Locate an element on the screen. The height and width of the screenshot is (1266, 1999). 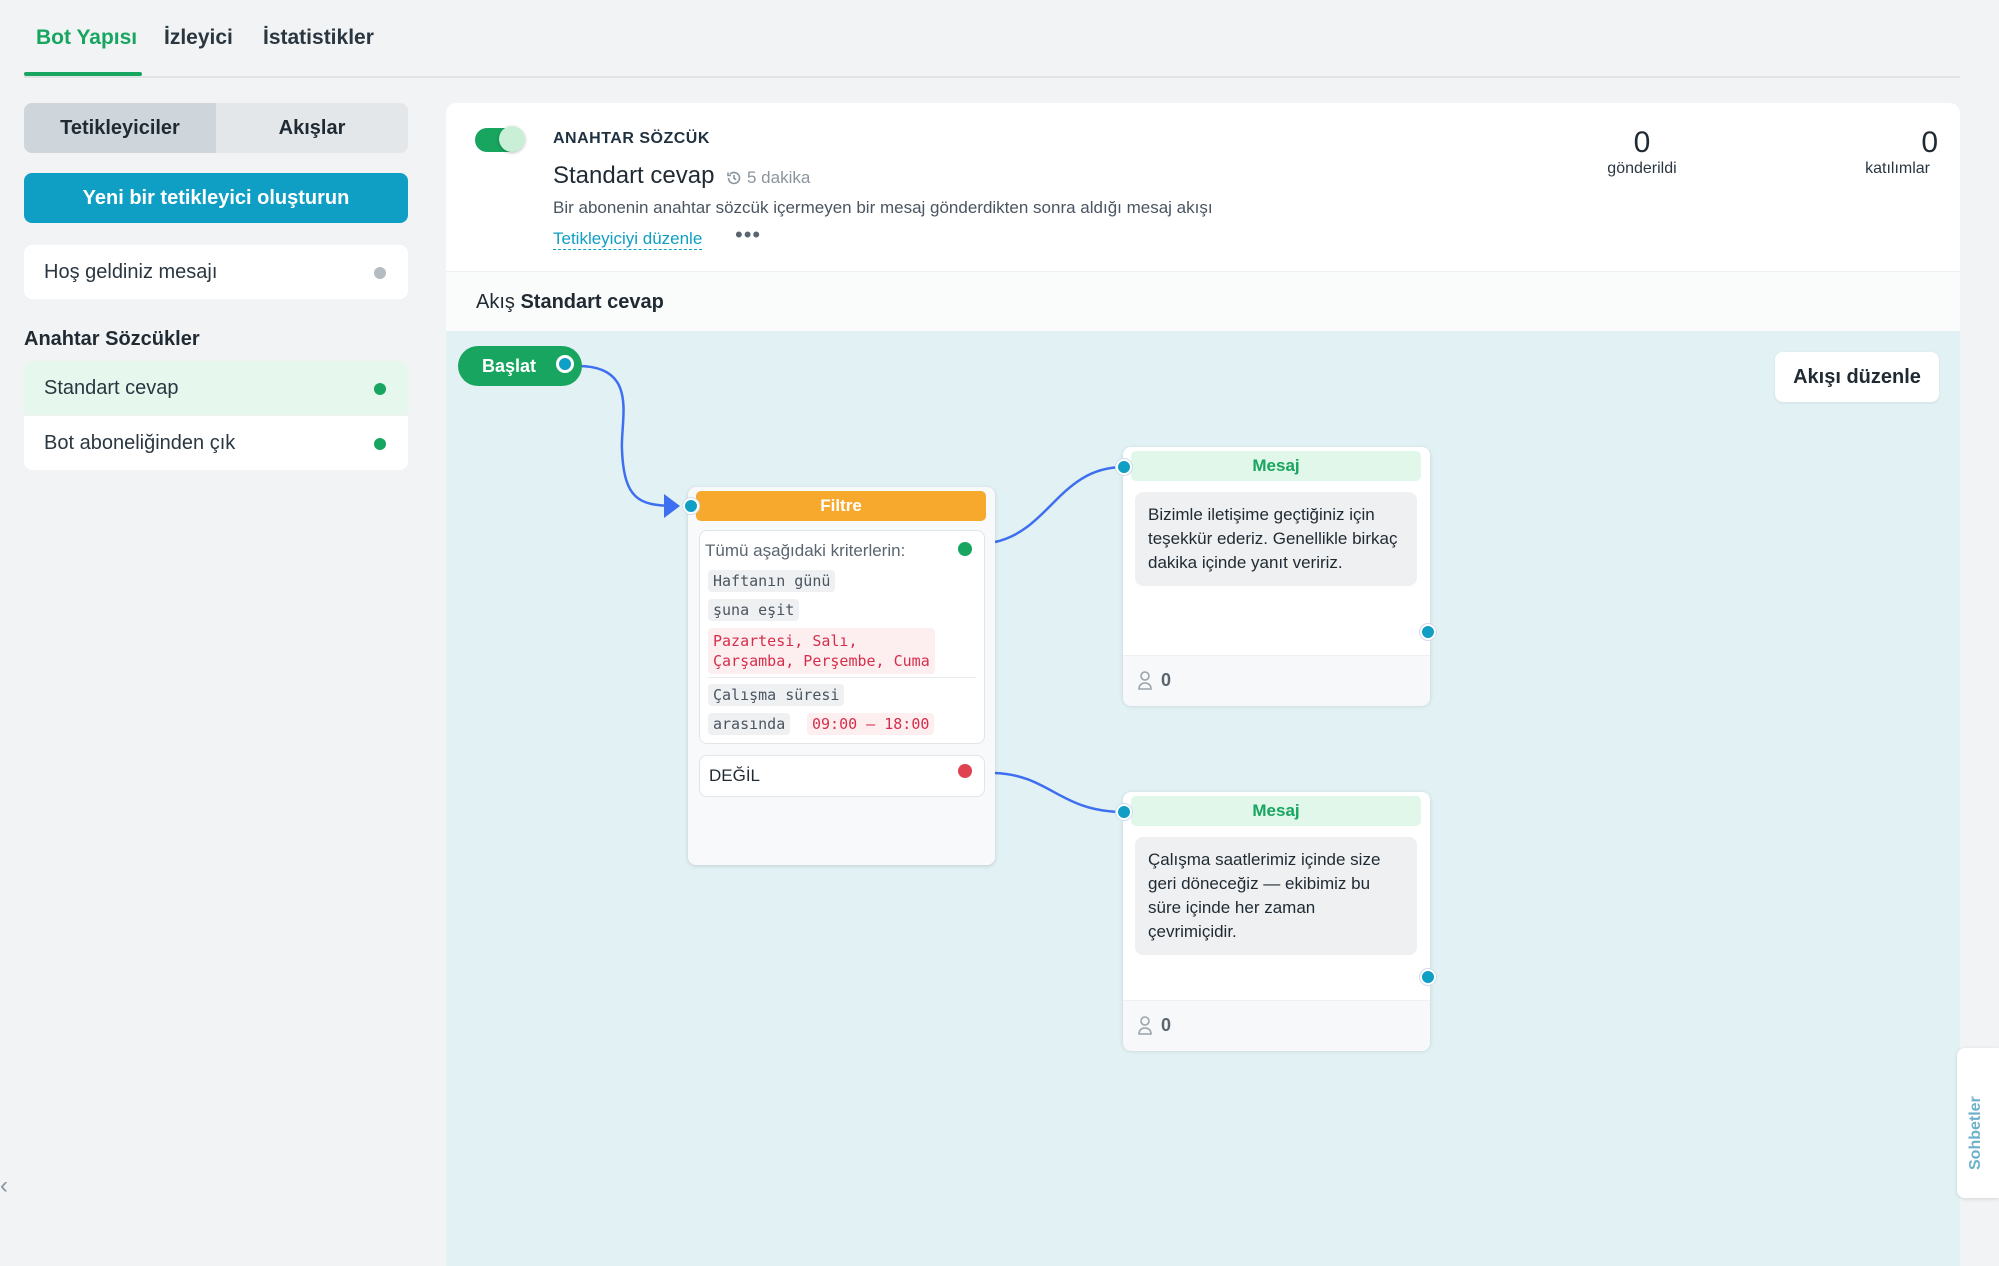
else-port is located at coordinates (965, 771).